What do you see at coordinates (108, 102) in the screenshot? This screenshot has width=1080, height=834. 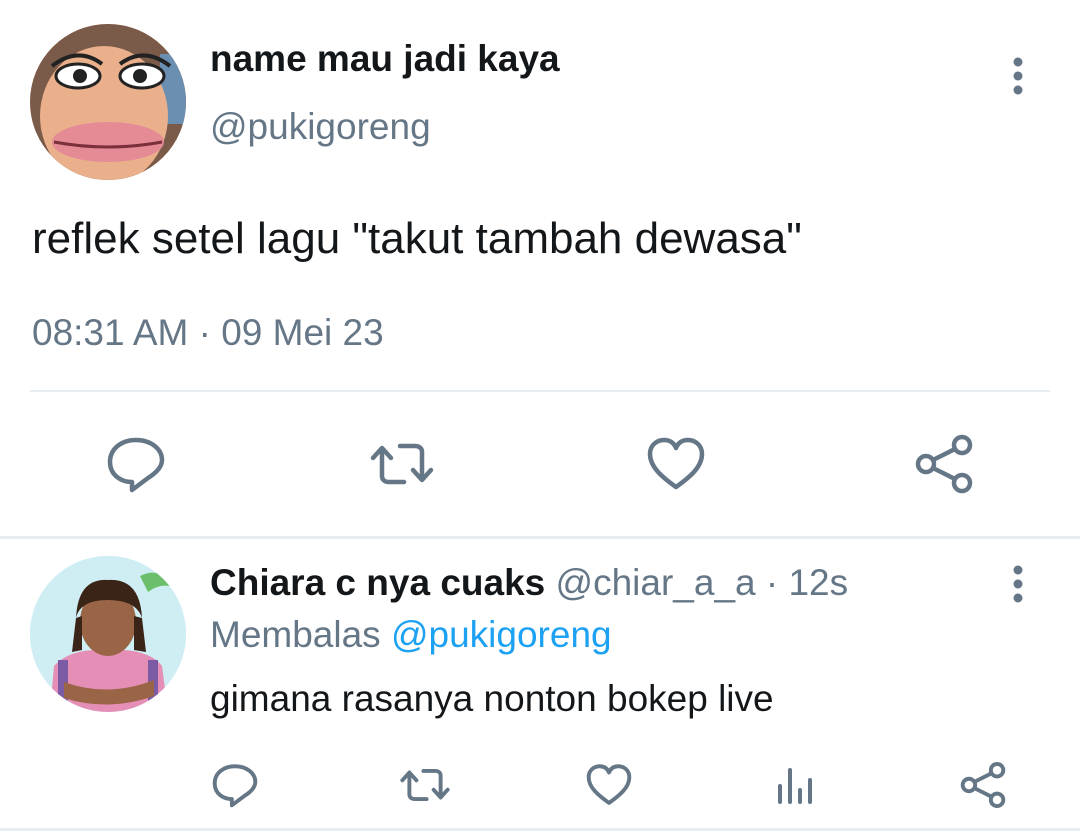 I see `author-avatar` at bounding box center [108, 102].